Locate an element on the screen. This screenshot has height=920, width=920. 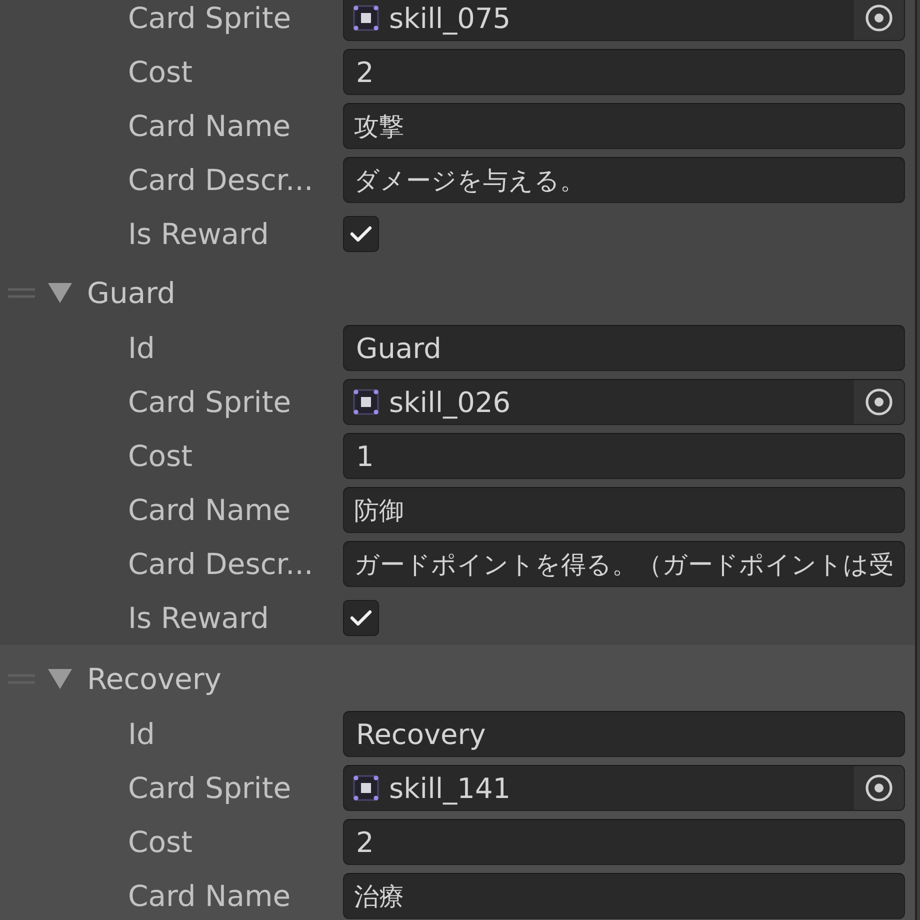
drag-handle-icon is located at coordinates (21, 293).